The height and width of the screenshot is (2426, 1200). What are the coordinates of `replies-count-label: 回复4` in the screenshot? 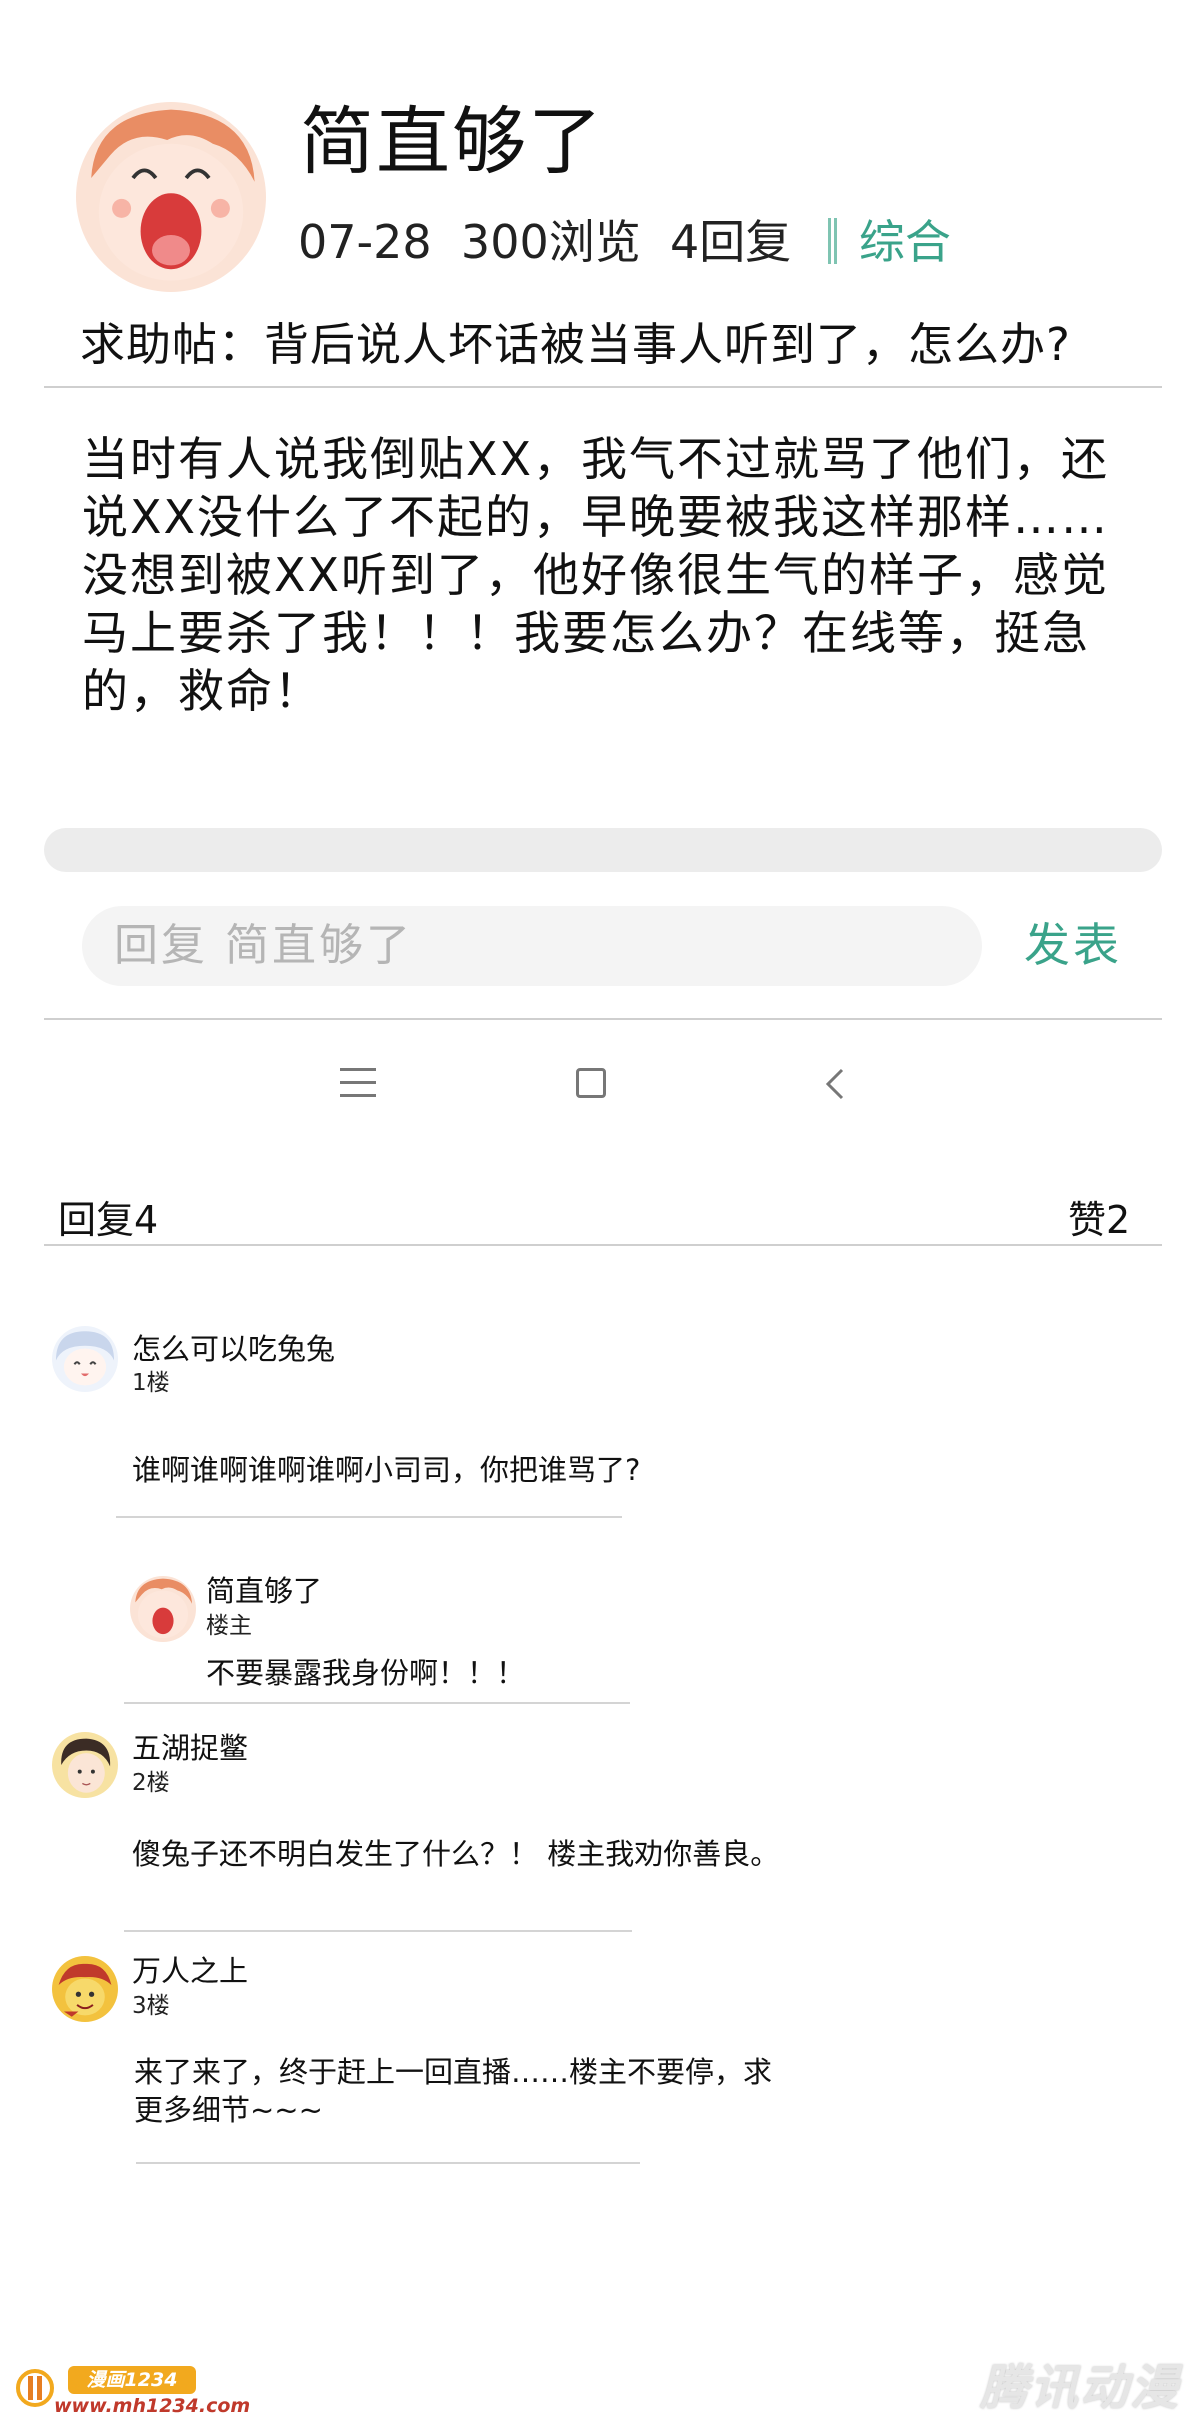 It's located at (108, 1220).